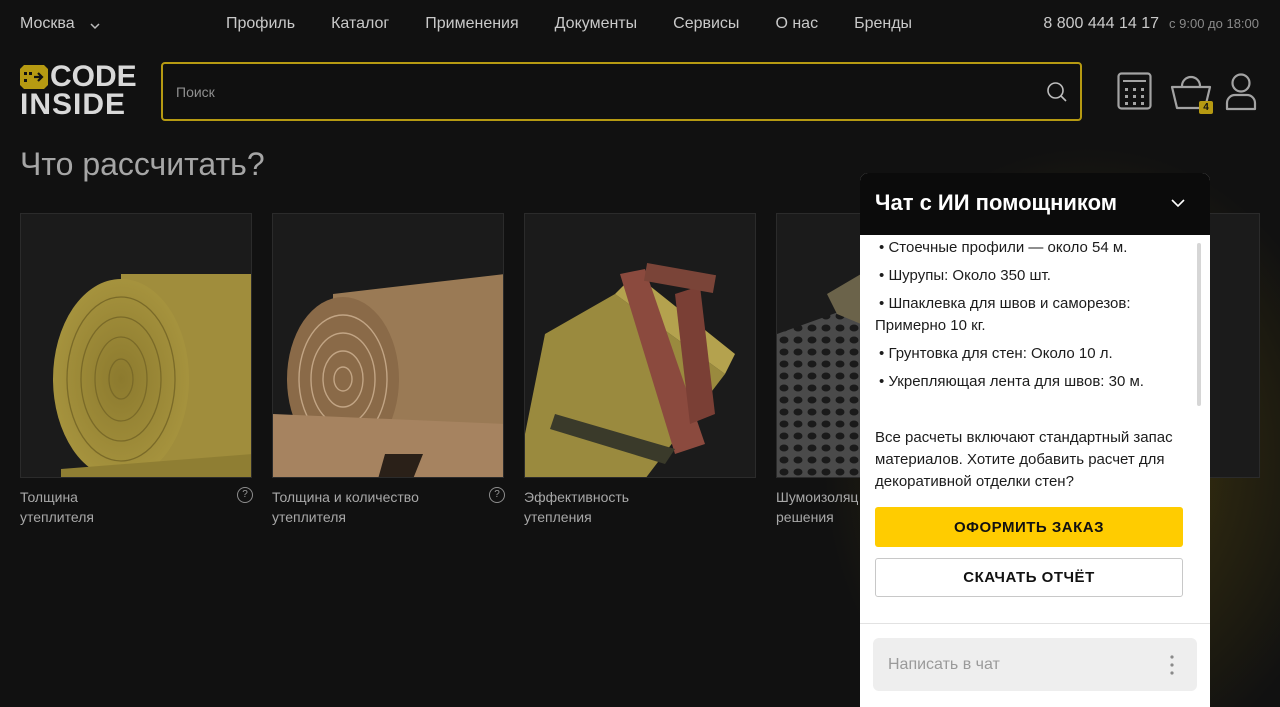  Describe the element at coordinates (996, 353) in the screenshot. I see `list-item: • Грунтовка для стен: Около 10 л.` at that location.